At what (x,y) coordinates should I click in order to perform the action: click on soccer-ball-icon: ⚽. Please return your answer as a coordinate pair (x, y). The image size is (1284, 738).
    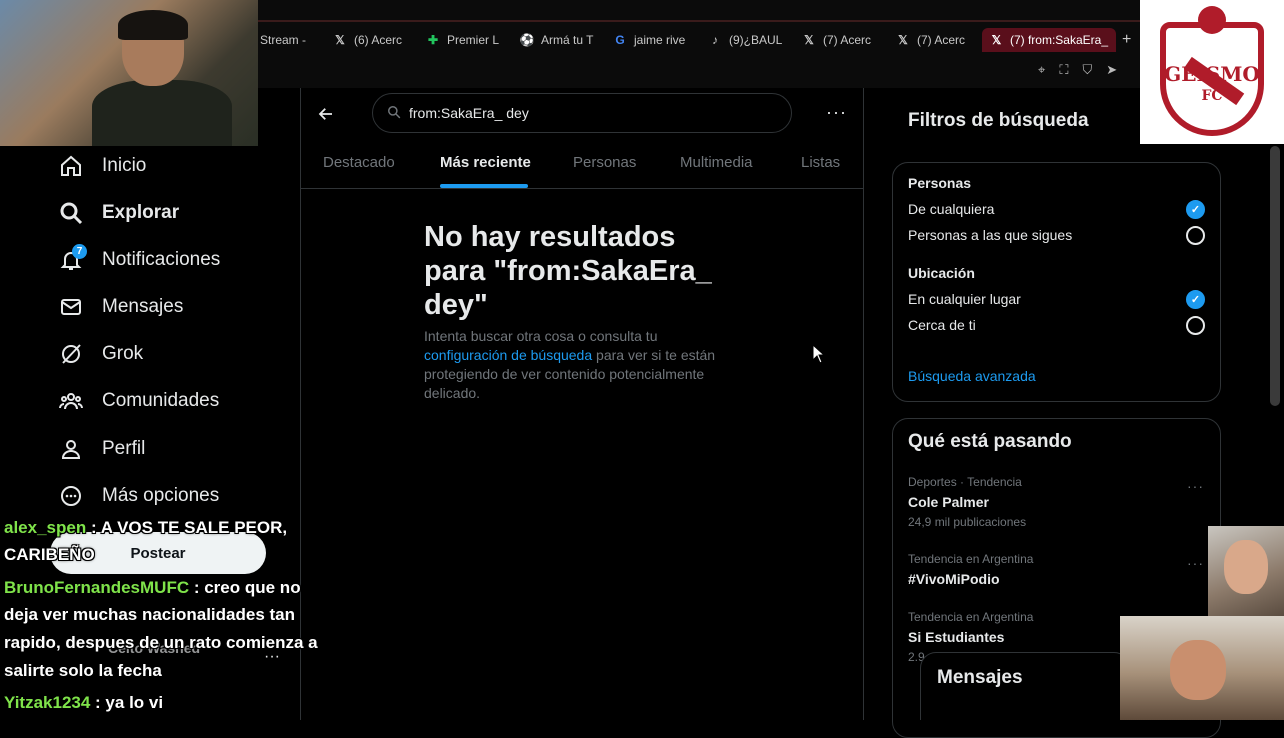
    Looking at the image, I should click on (527, 40).